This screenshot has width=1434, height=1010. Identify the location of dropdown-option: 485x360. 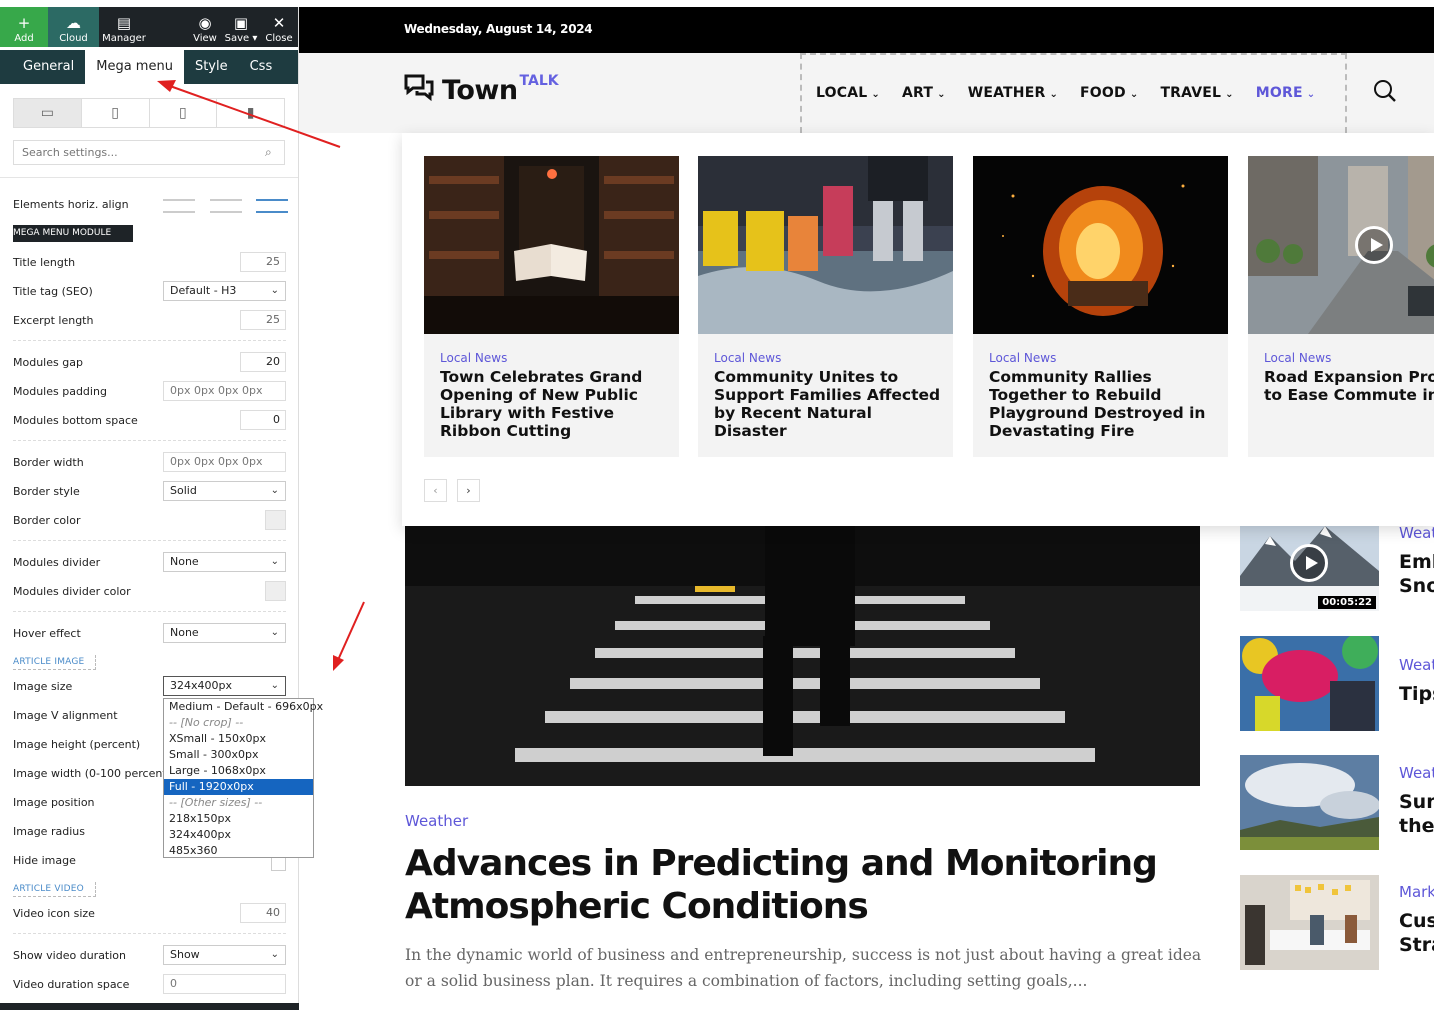
(238, 851).